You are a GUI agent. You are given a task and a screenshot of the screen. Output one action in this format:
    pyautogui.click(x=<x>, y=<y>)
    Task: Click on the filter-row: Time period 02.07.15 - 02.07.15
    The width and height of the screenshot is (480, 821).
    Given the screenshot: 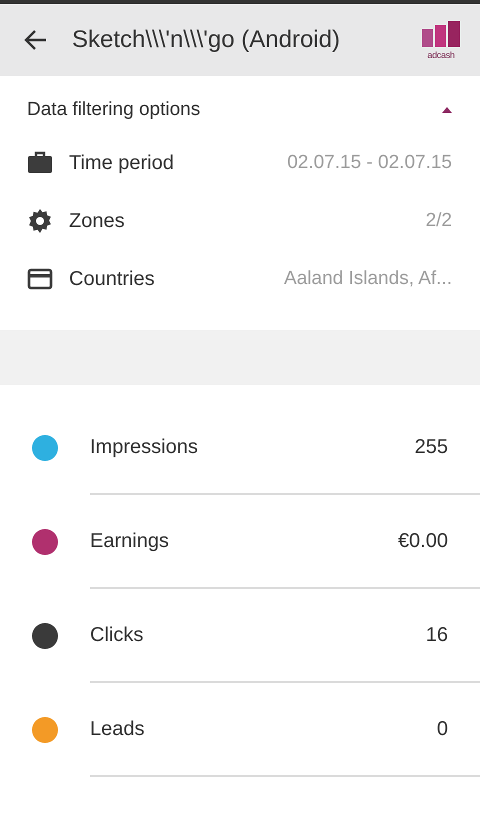 What is the action you would take?
    pyautogui.click(x=239, y=163)
    